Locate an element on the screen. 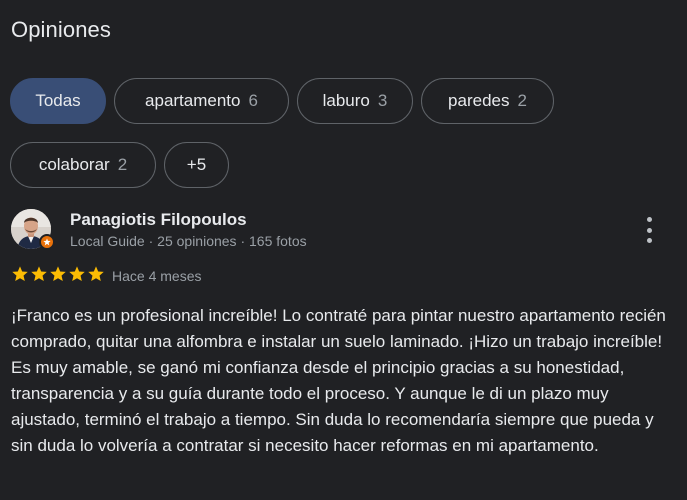  filter-chip-label: laburo is located at coordinates (346, 100).